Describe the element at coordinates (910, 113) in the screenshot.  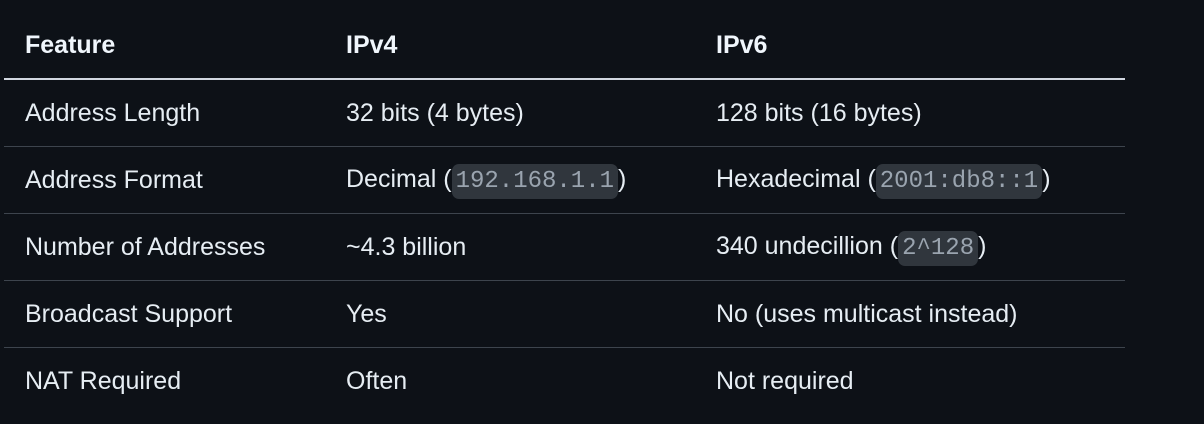
I see `ipv6-cell: 128 bits (16 bytes)` at that location.